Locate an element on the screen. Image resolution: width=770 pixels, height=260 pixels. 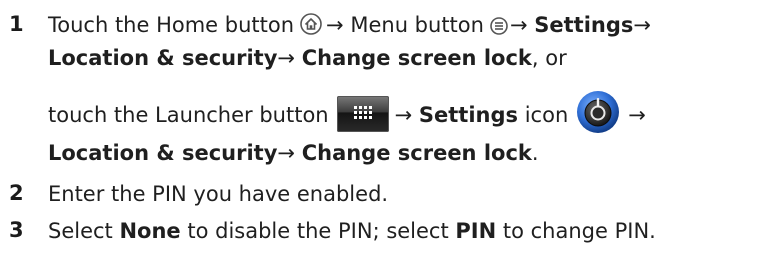
instruction-text: Touch the Home button is located at coordinates (171, 25).